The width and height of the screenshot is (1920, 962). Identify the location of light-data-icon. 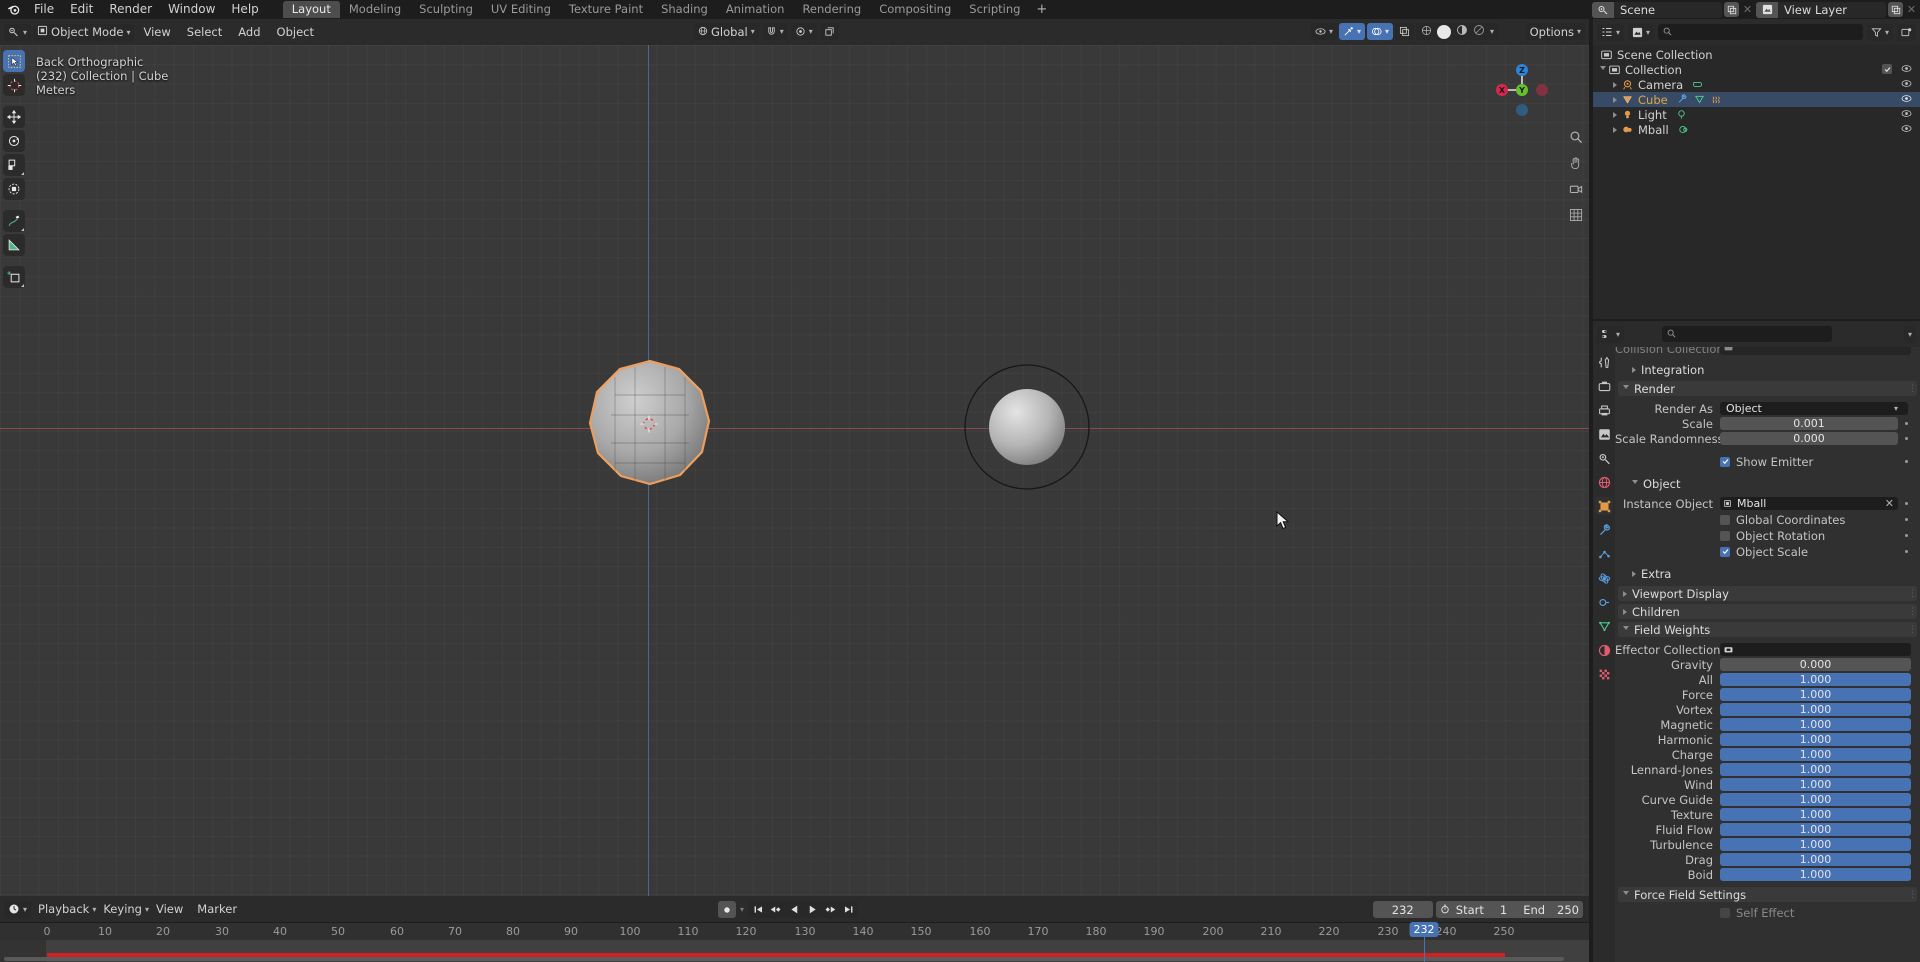
(1681, 114).